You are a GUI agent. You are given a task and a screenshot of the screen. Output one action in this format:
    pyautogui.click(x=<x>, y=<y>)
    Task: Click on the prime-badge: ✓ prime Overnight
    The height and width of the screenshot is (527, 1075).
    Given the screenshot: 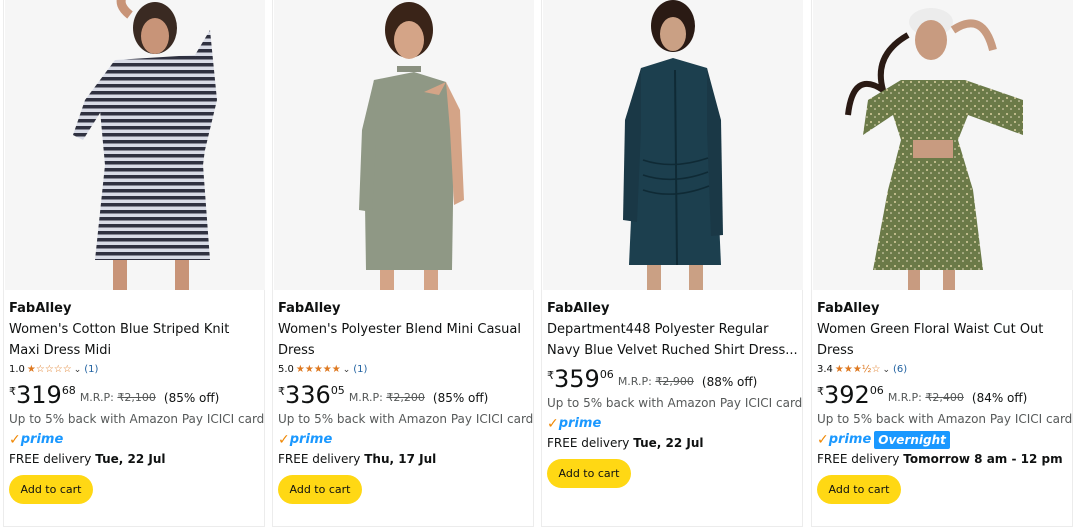 What is the action you would take?
    pyautogui.click(x=944, y=440)
    